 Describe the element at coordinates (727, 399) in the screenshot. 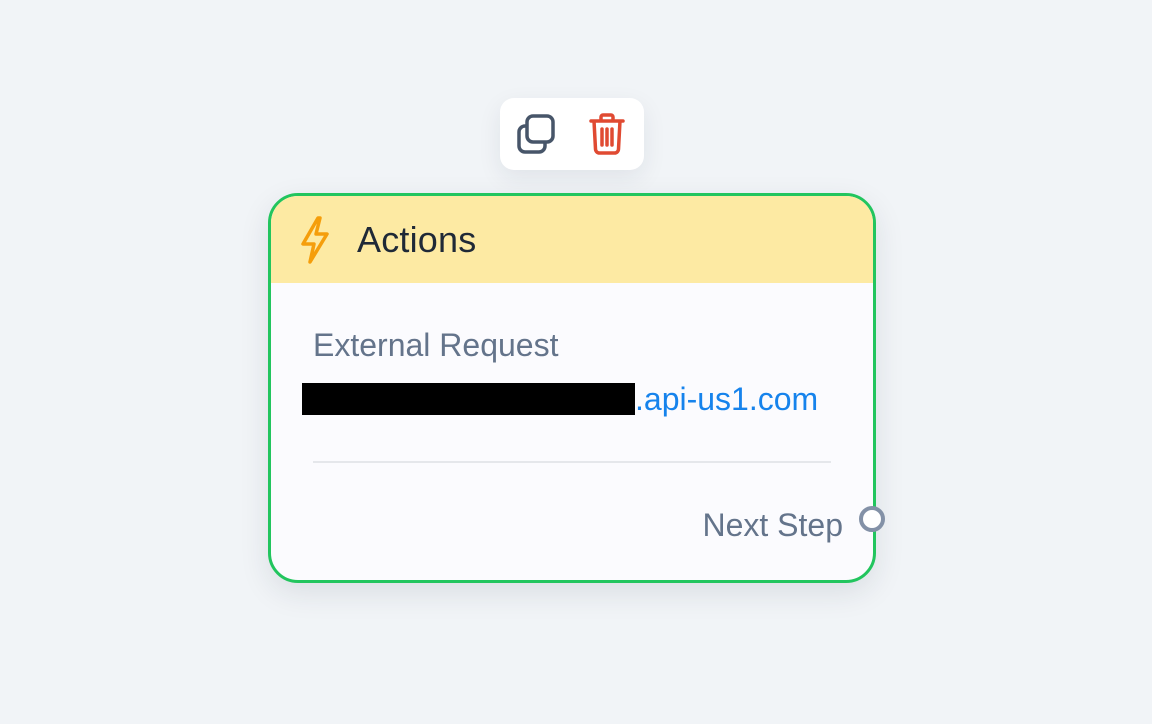

I see `action-url-text: .api-us1.com` at that location.